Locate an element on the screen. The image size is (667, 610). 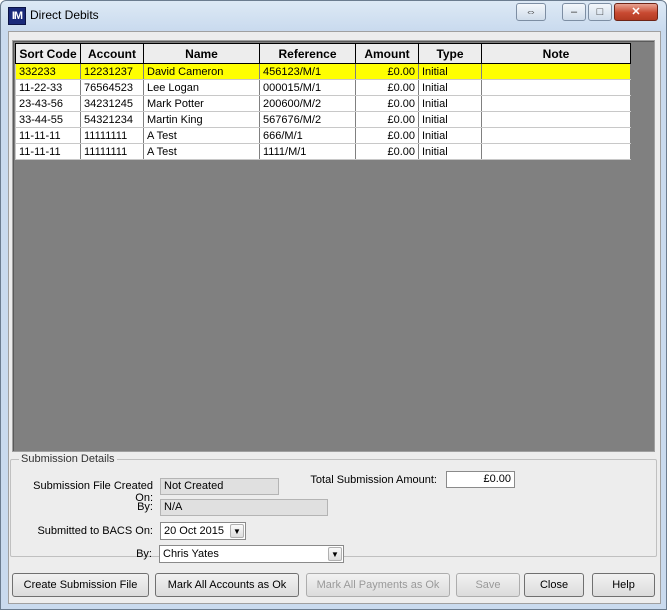
cell-sort-code: 23-43-56 is located at coordinates (48, 103).